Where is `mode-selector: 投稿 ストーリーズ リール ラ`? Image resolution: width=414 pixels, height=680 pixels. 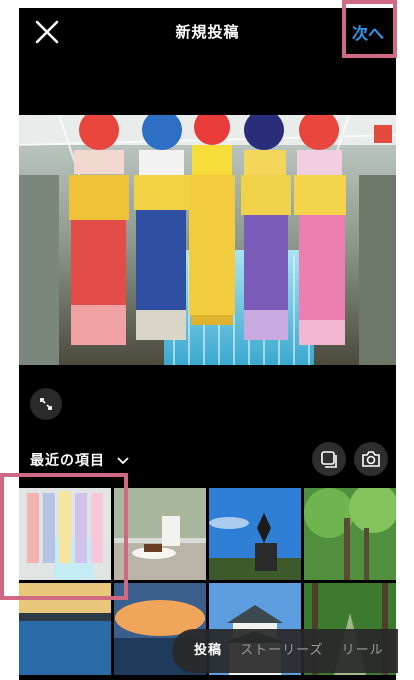 mode-selector: 投稿 ストーリーズ リール ラ is located at coordinates (285, 651).